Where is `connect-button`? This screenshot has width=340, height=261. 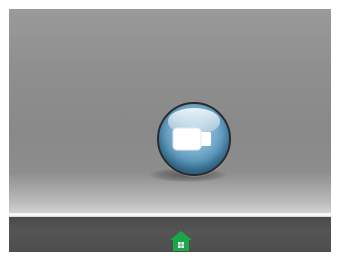 connect-button is located at coordinates (194, 139).